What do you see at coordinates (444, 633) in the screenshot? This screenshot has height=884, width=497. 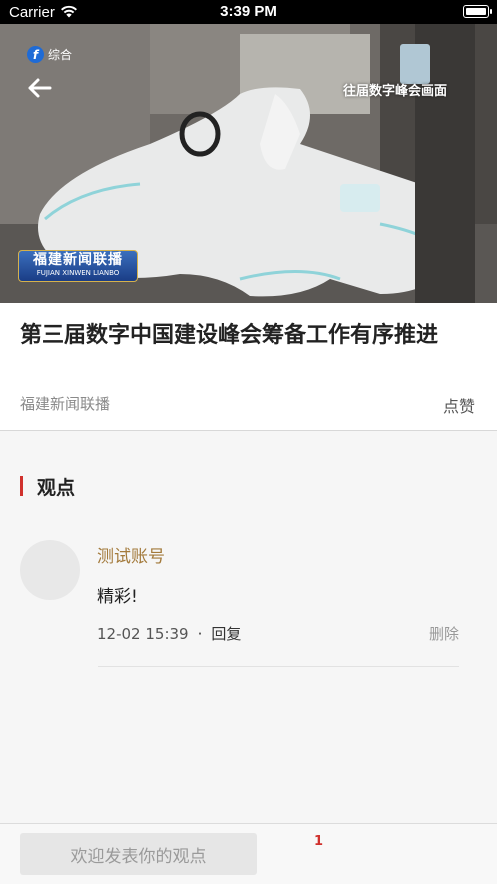 I see `delete-button: 删除` at bounding box center [444, 633].